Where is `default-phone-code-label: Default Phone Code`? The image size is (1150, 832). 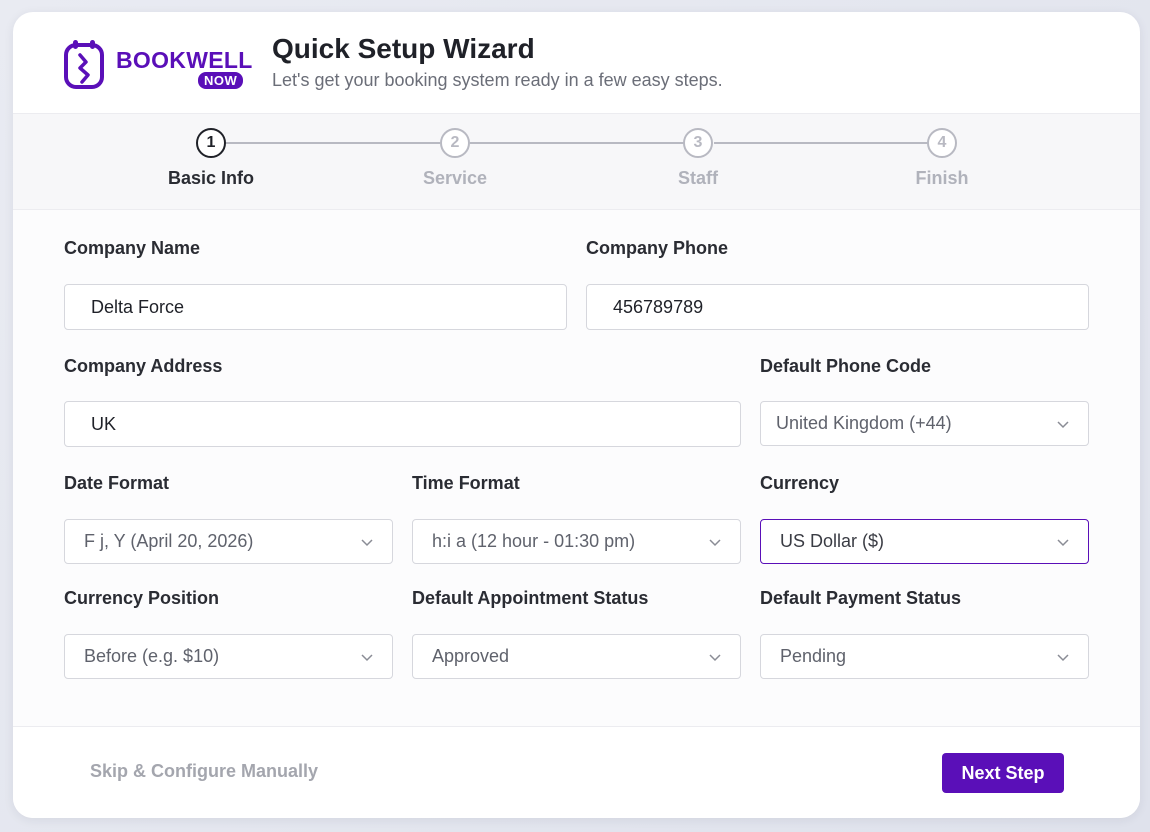 default-phone-code-label: Default Phone Code is located at coordinates (846, 366).